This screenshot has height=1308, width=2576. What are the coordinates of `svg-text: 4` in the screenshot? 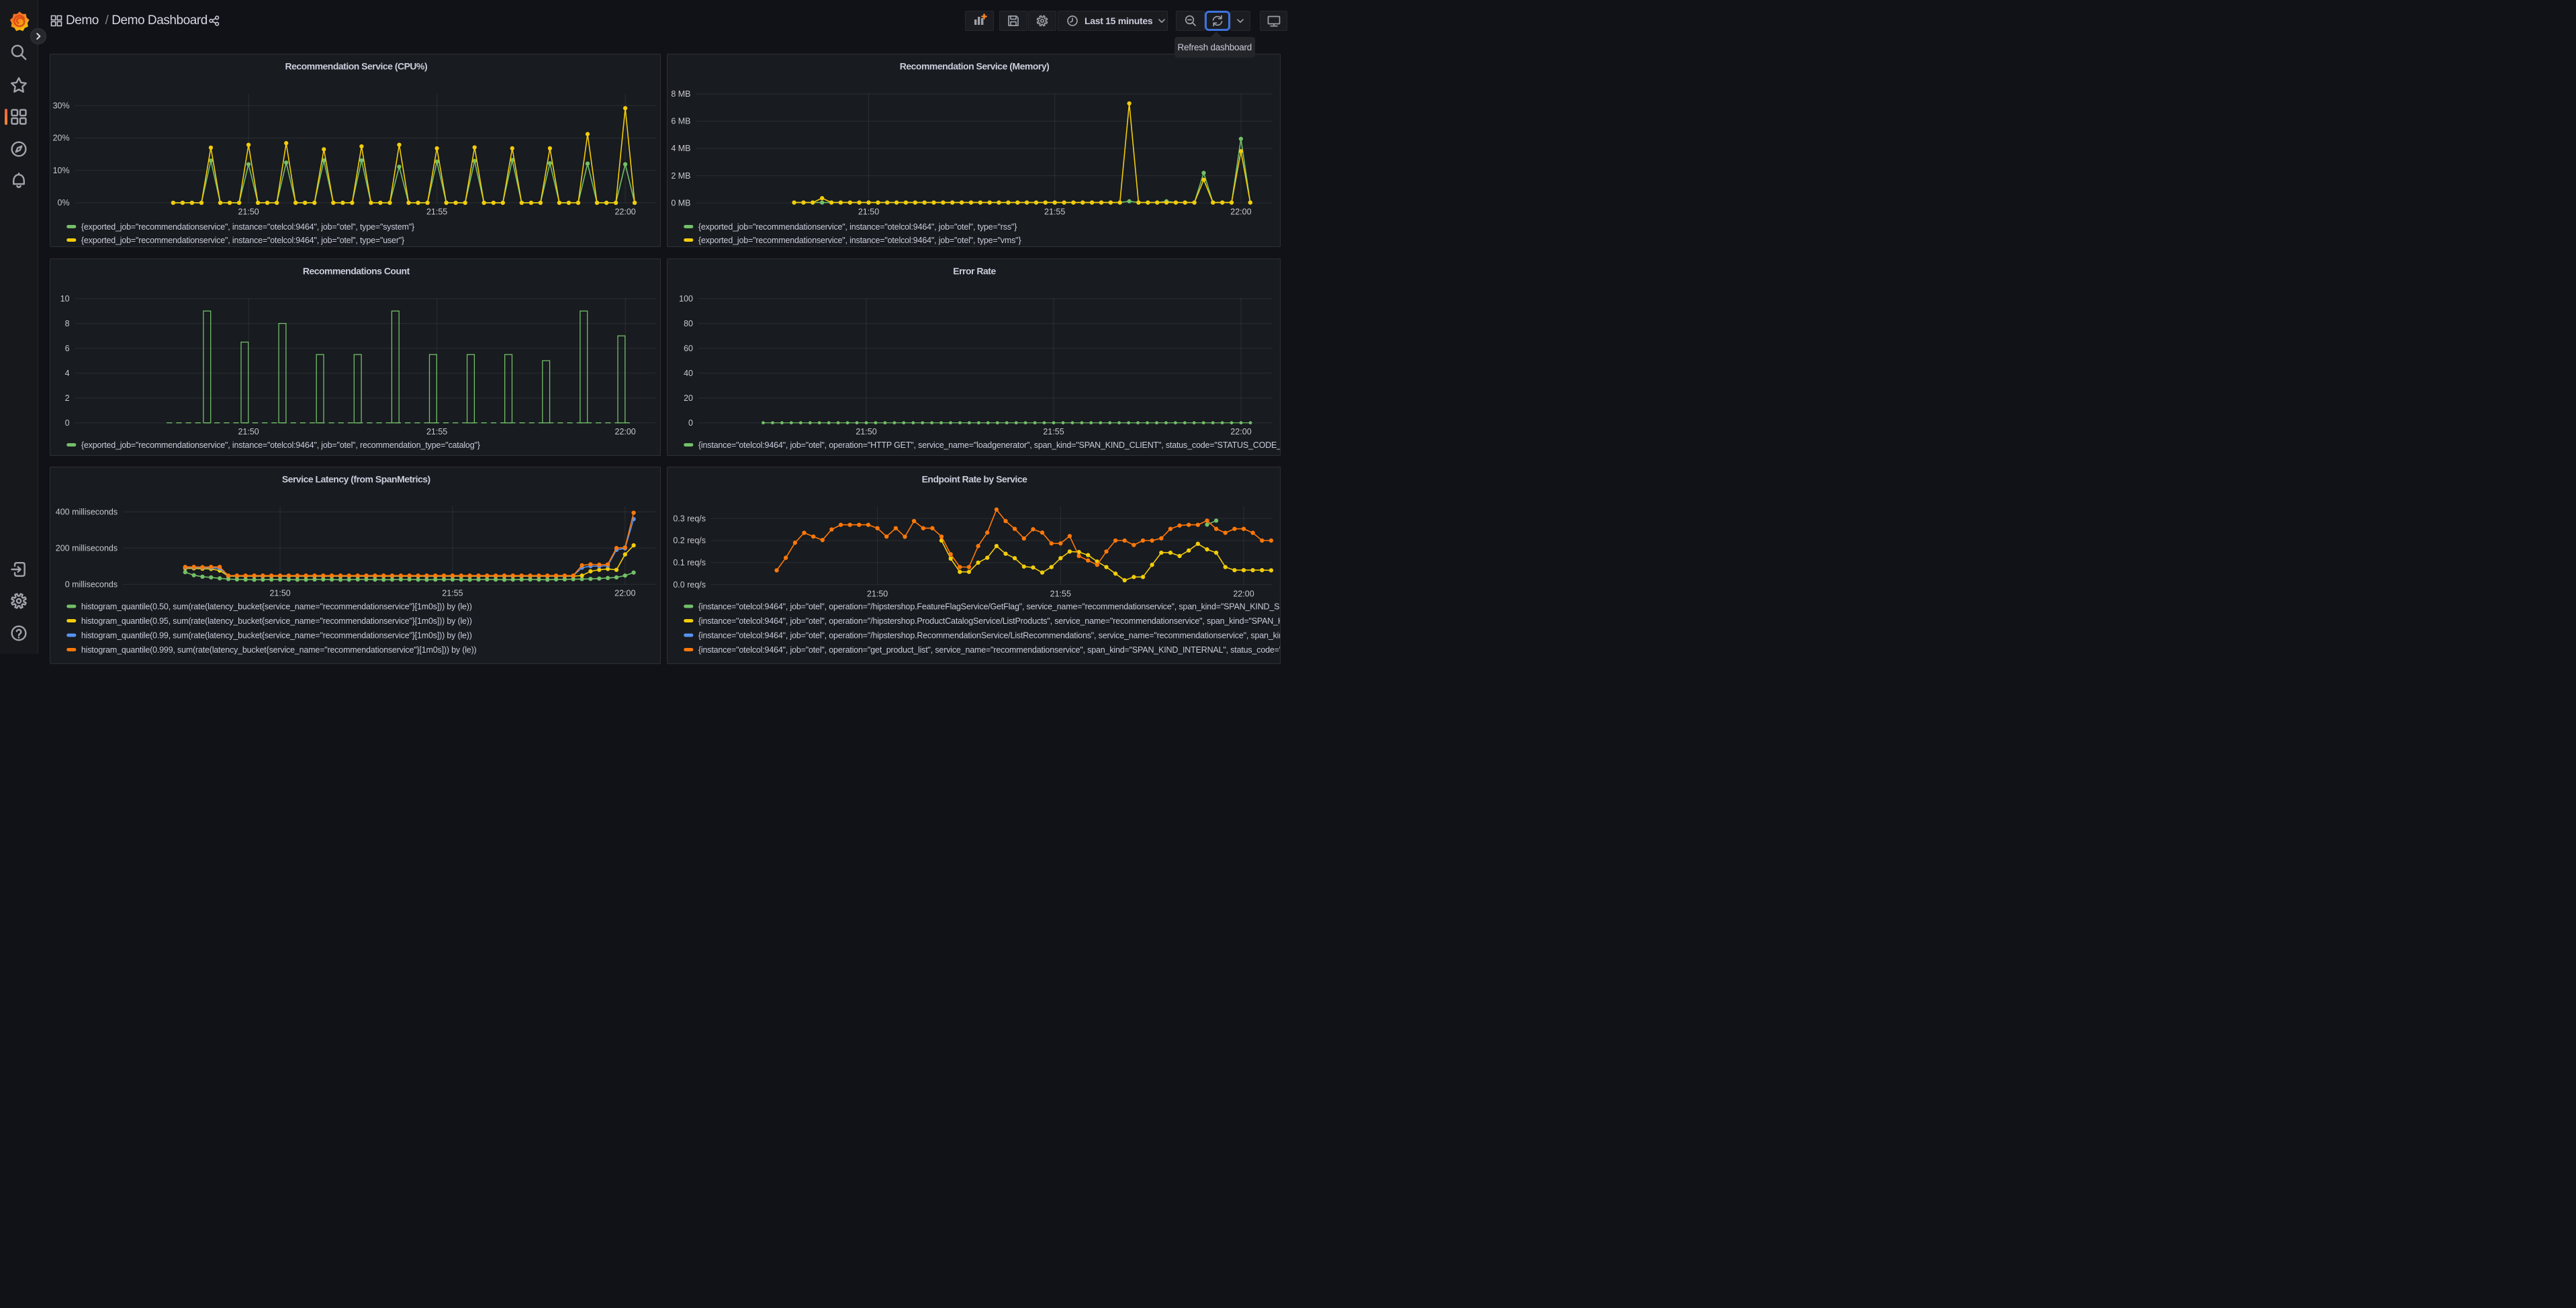 It's located at (67, 373).